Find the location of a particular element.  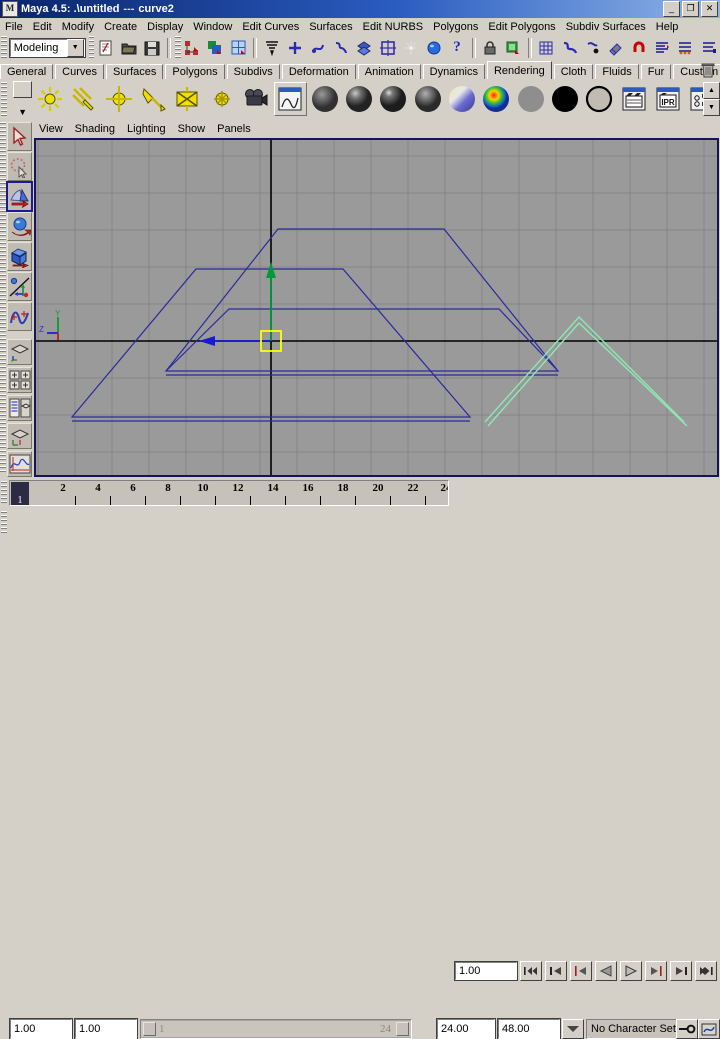

chevron-down-icon: ▼ is located at coordinates (75, 47).